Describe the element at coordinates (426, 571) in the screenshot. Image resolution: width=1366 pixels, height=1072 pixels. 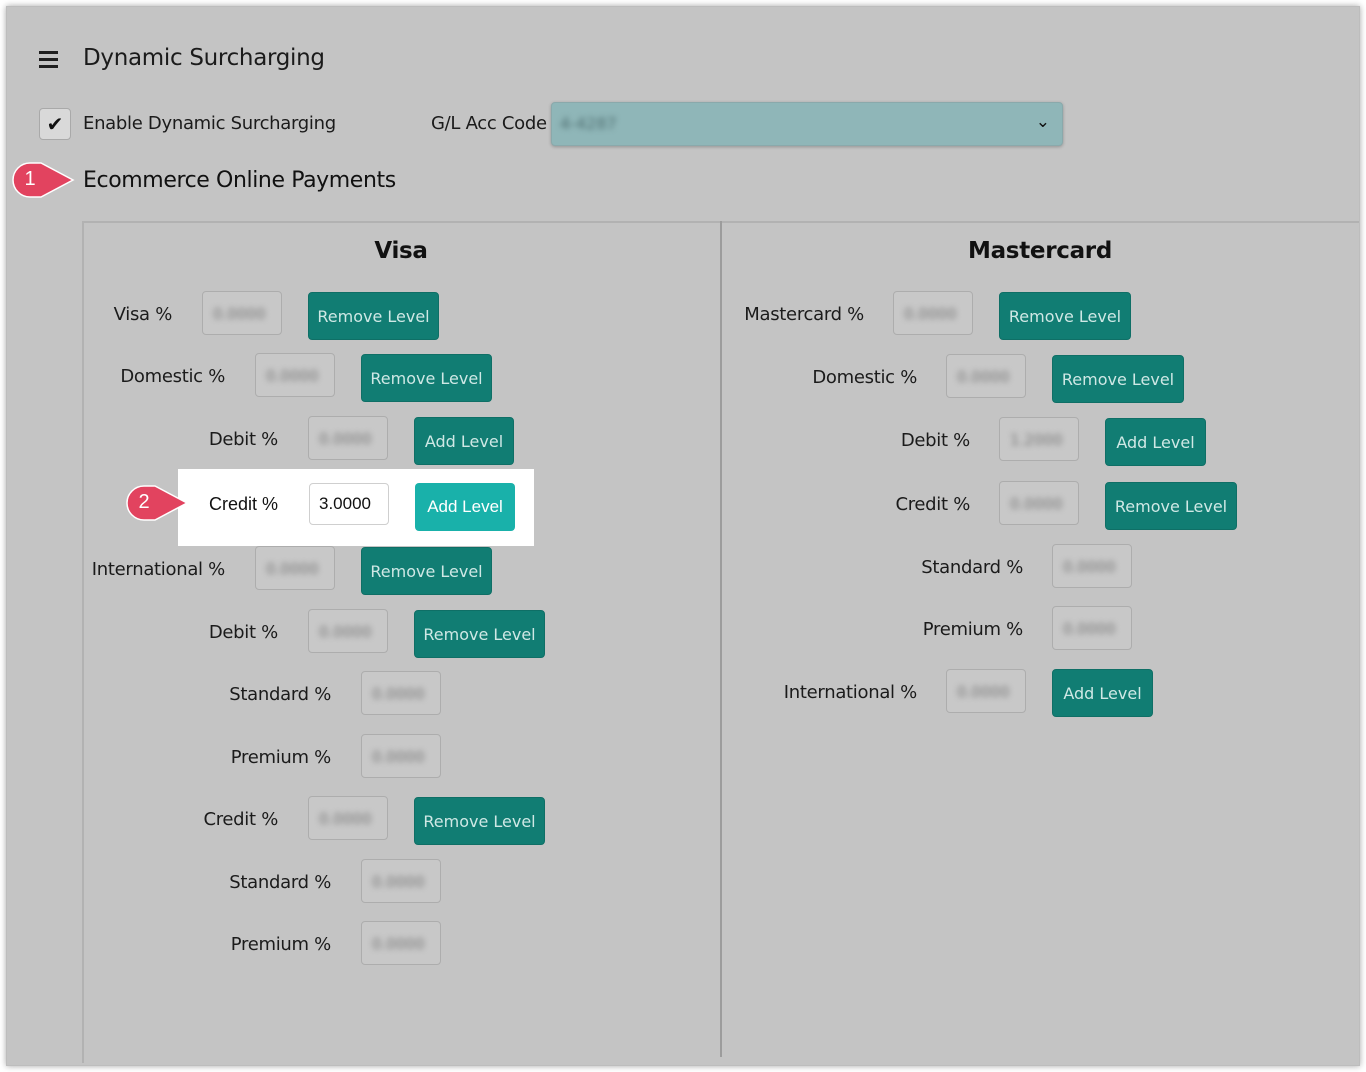
I see `visa-international-remove-level-button: Remove Level` at that location.